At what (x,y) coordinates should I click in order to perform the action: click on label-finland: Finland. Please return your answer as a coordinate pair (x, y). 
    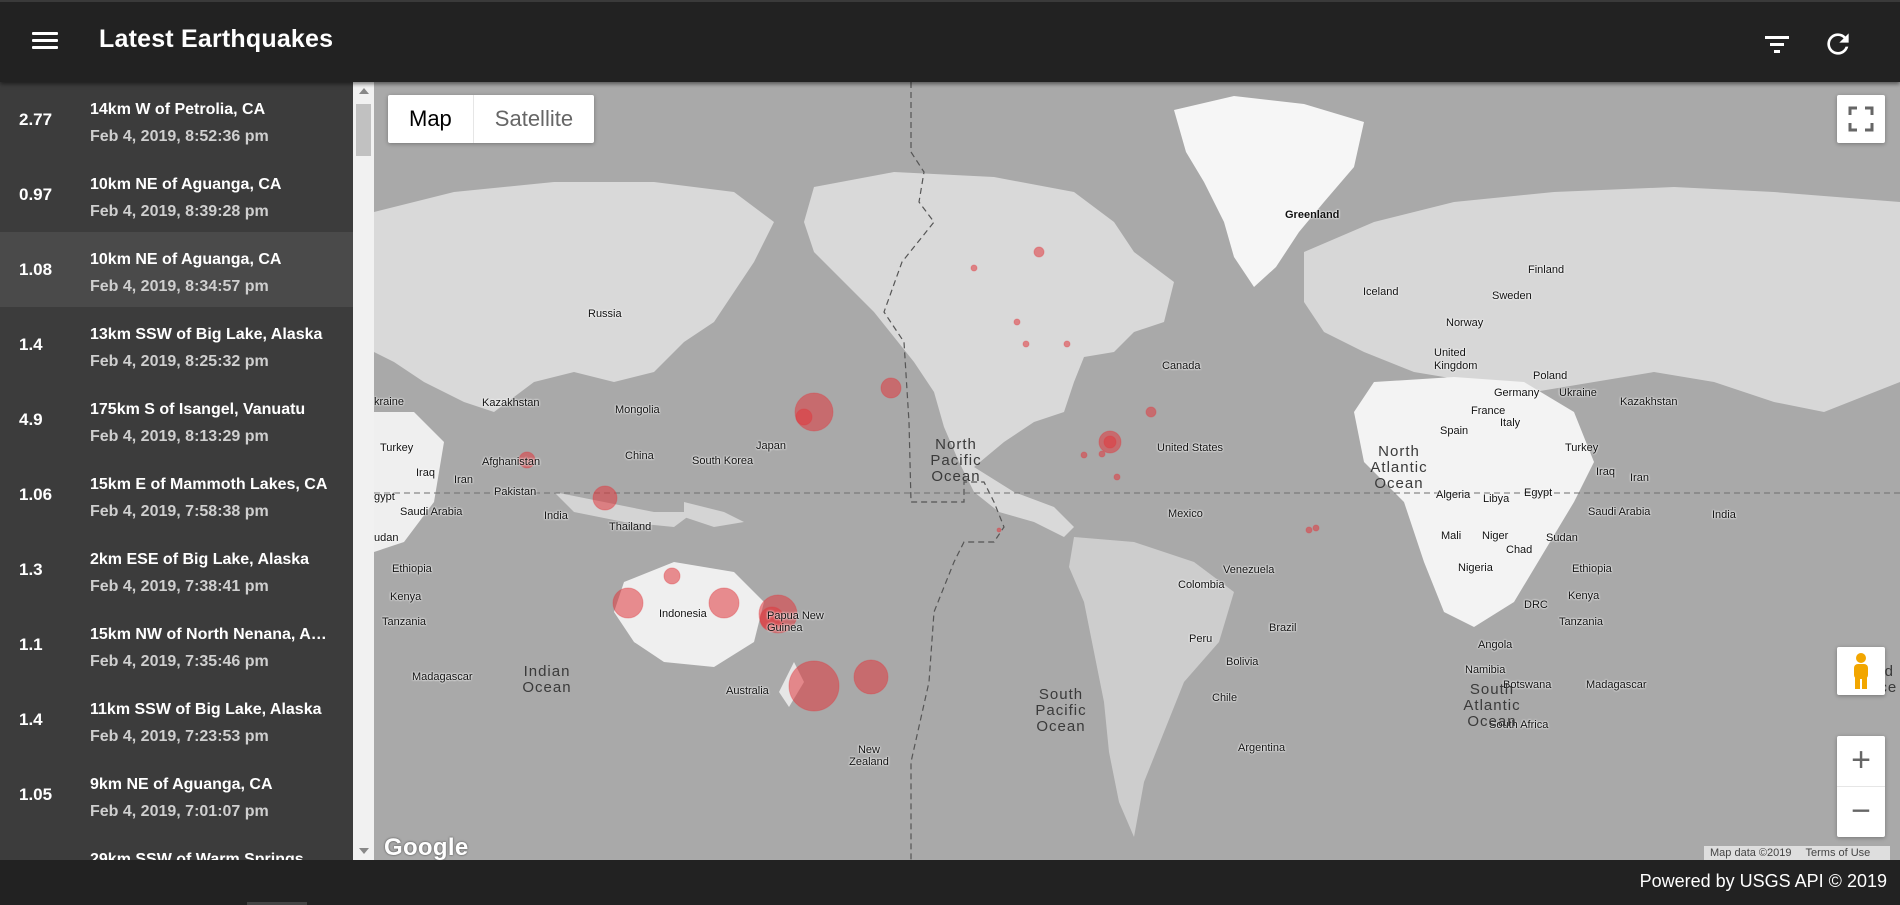
    Looking at the image, I should click on (1546, 270).